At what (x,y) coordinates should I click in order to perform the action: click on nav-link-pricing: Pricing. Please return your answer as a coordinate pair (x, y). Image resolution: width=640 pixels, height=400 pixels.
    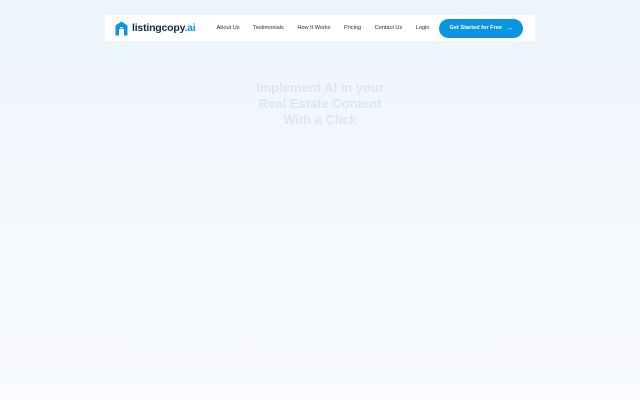
    Looking at the image, I should click on (352, 28).